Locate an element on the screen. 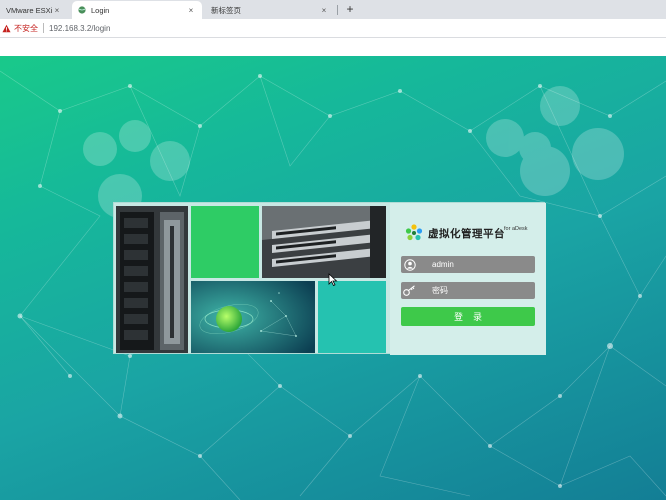 This screenshot has height=500, width=666. globe-network-image is located at coordinates (253, 317).